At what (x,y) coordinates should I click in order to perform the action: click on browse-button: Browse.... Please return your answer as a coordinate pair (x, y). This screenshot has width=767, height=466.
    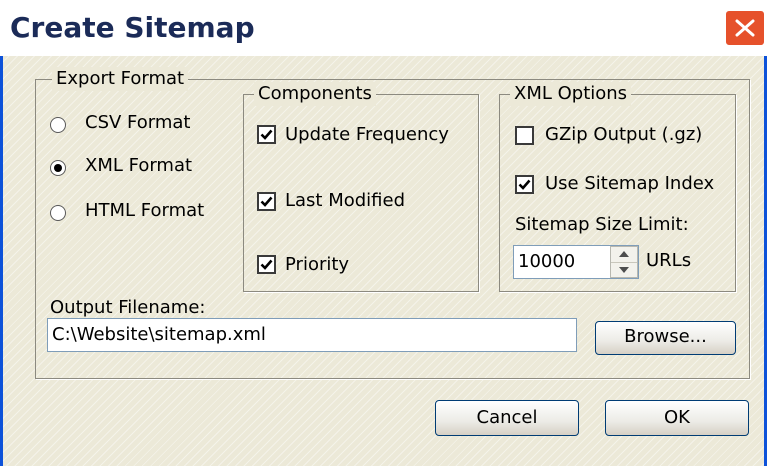
    Looking at the image, I should click on (665, 338).